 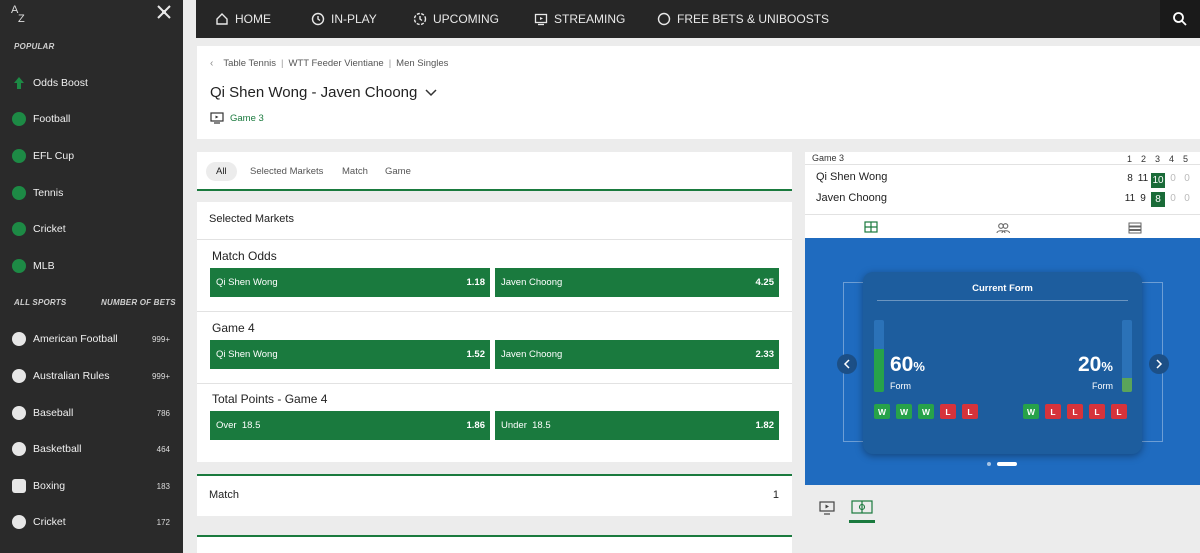 I want to click on nav-upcoming: UPCOMING, so click(x=456, y=19).